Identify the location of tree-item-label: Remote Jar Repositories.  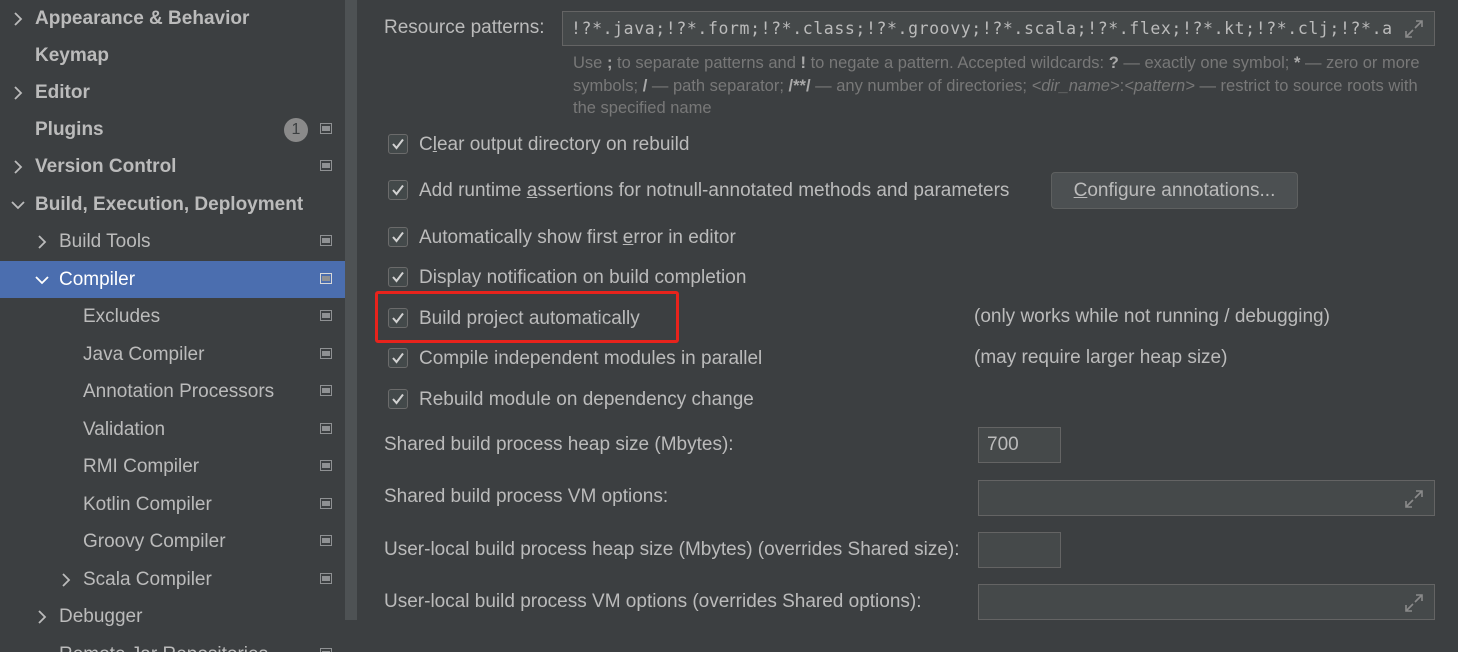
(163, 644).